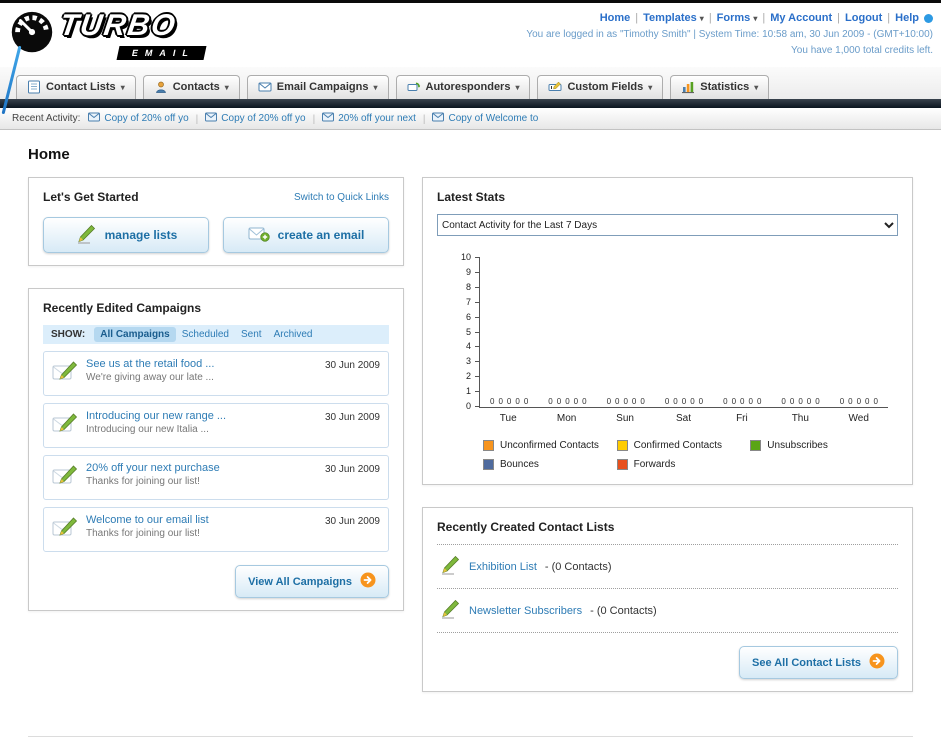  What do you see at coordinates (907, 18) in the screenshot?
I see `top-link-help: Help` at bounding box center [907, 18].